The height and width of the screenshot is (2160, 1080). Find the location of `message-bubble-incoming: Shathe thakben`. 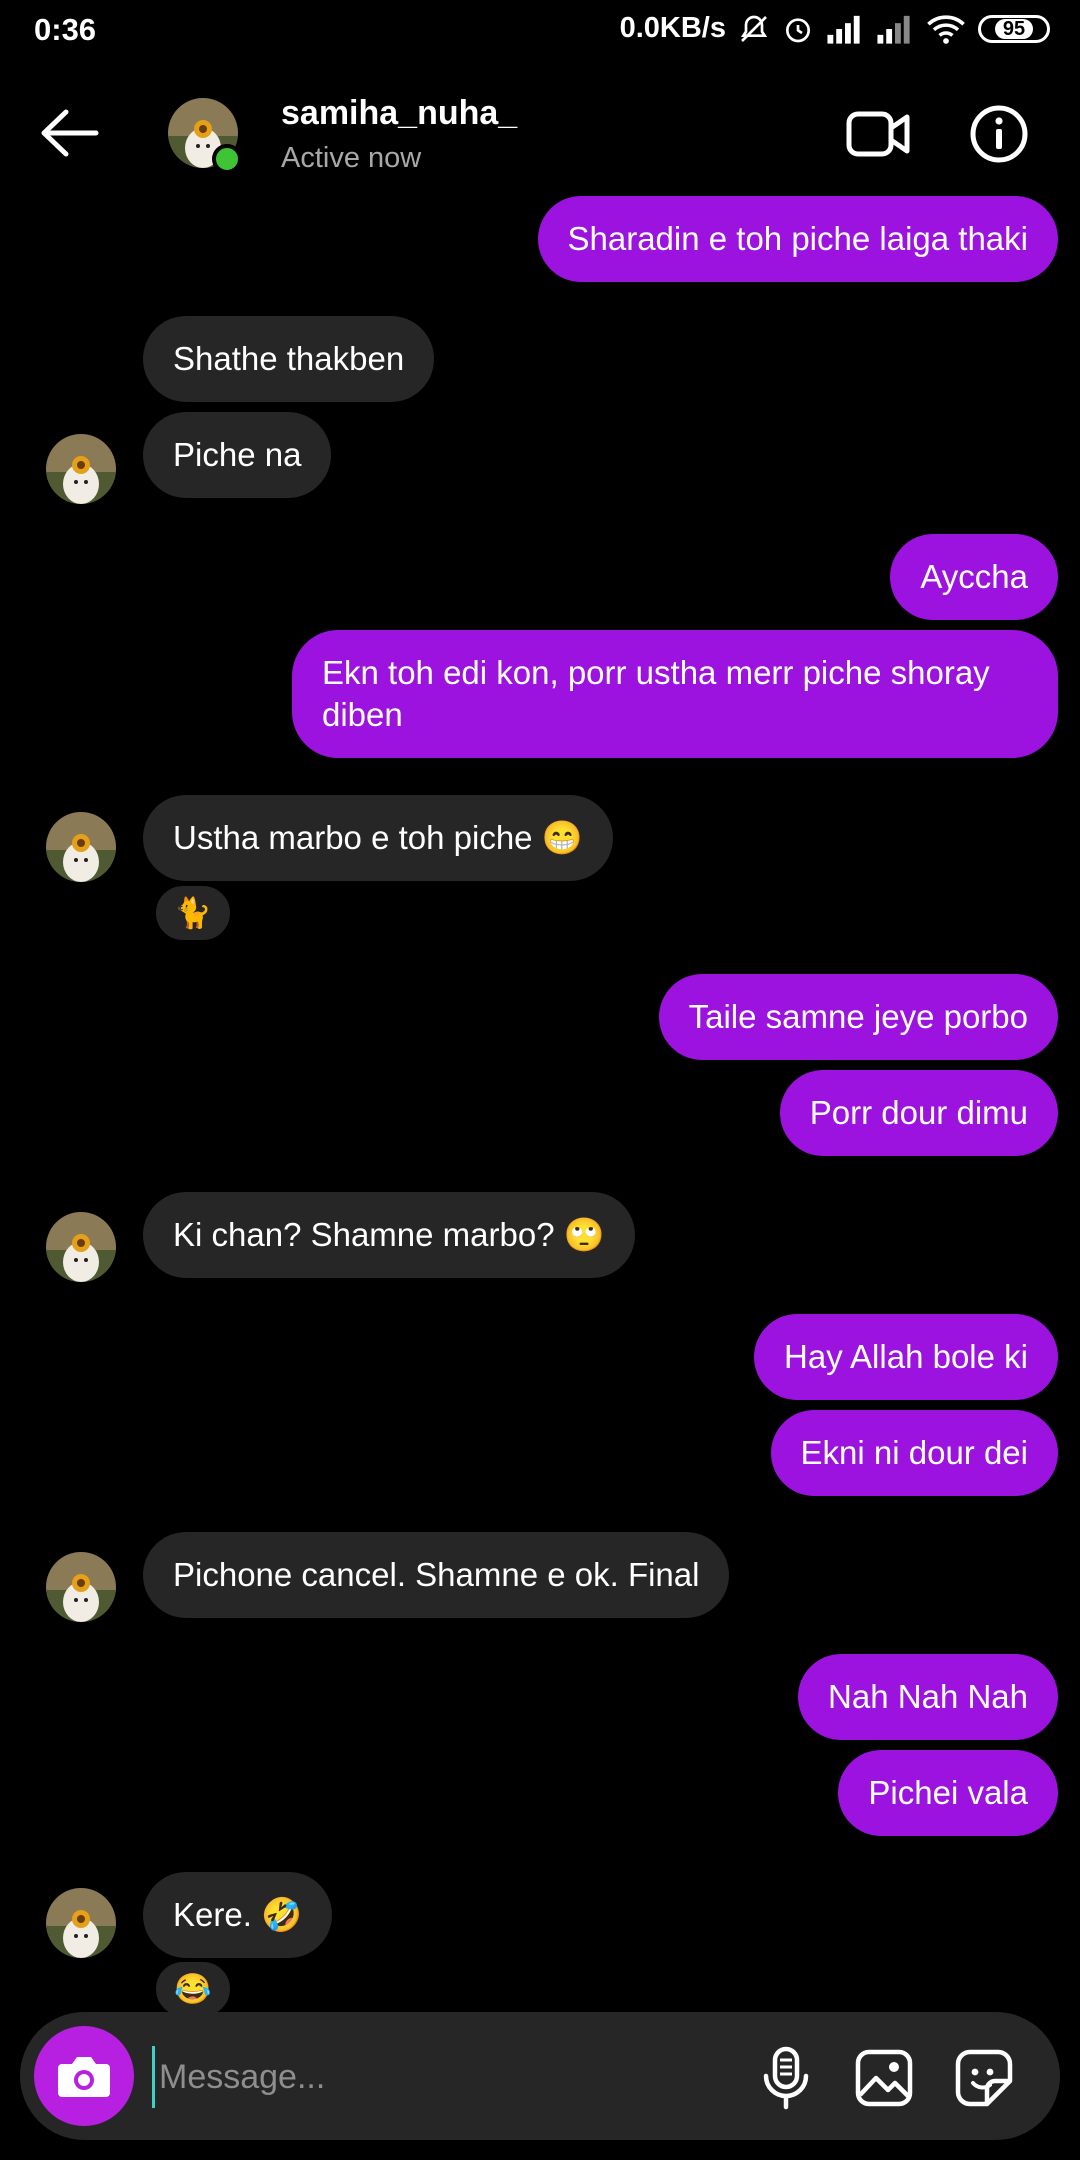

message-bubble-incoming: Shathe thakben is located at coordinates (289, 359).